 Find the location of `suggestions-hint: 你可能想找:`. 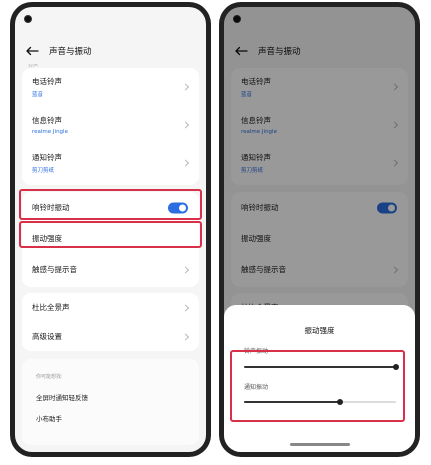

suggestions-hint: 你可能想找: is located at coordinates (49, 377).